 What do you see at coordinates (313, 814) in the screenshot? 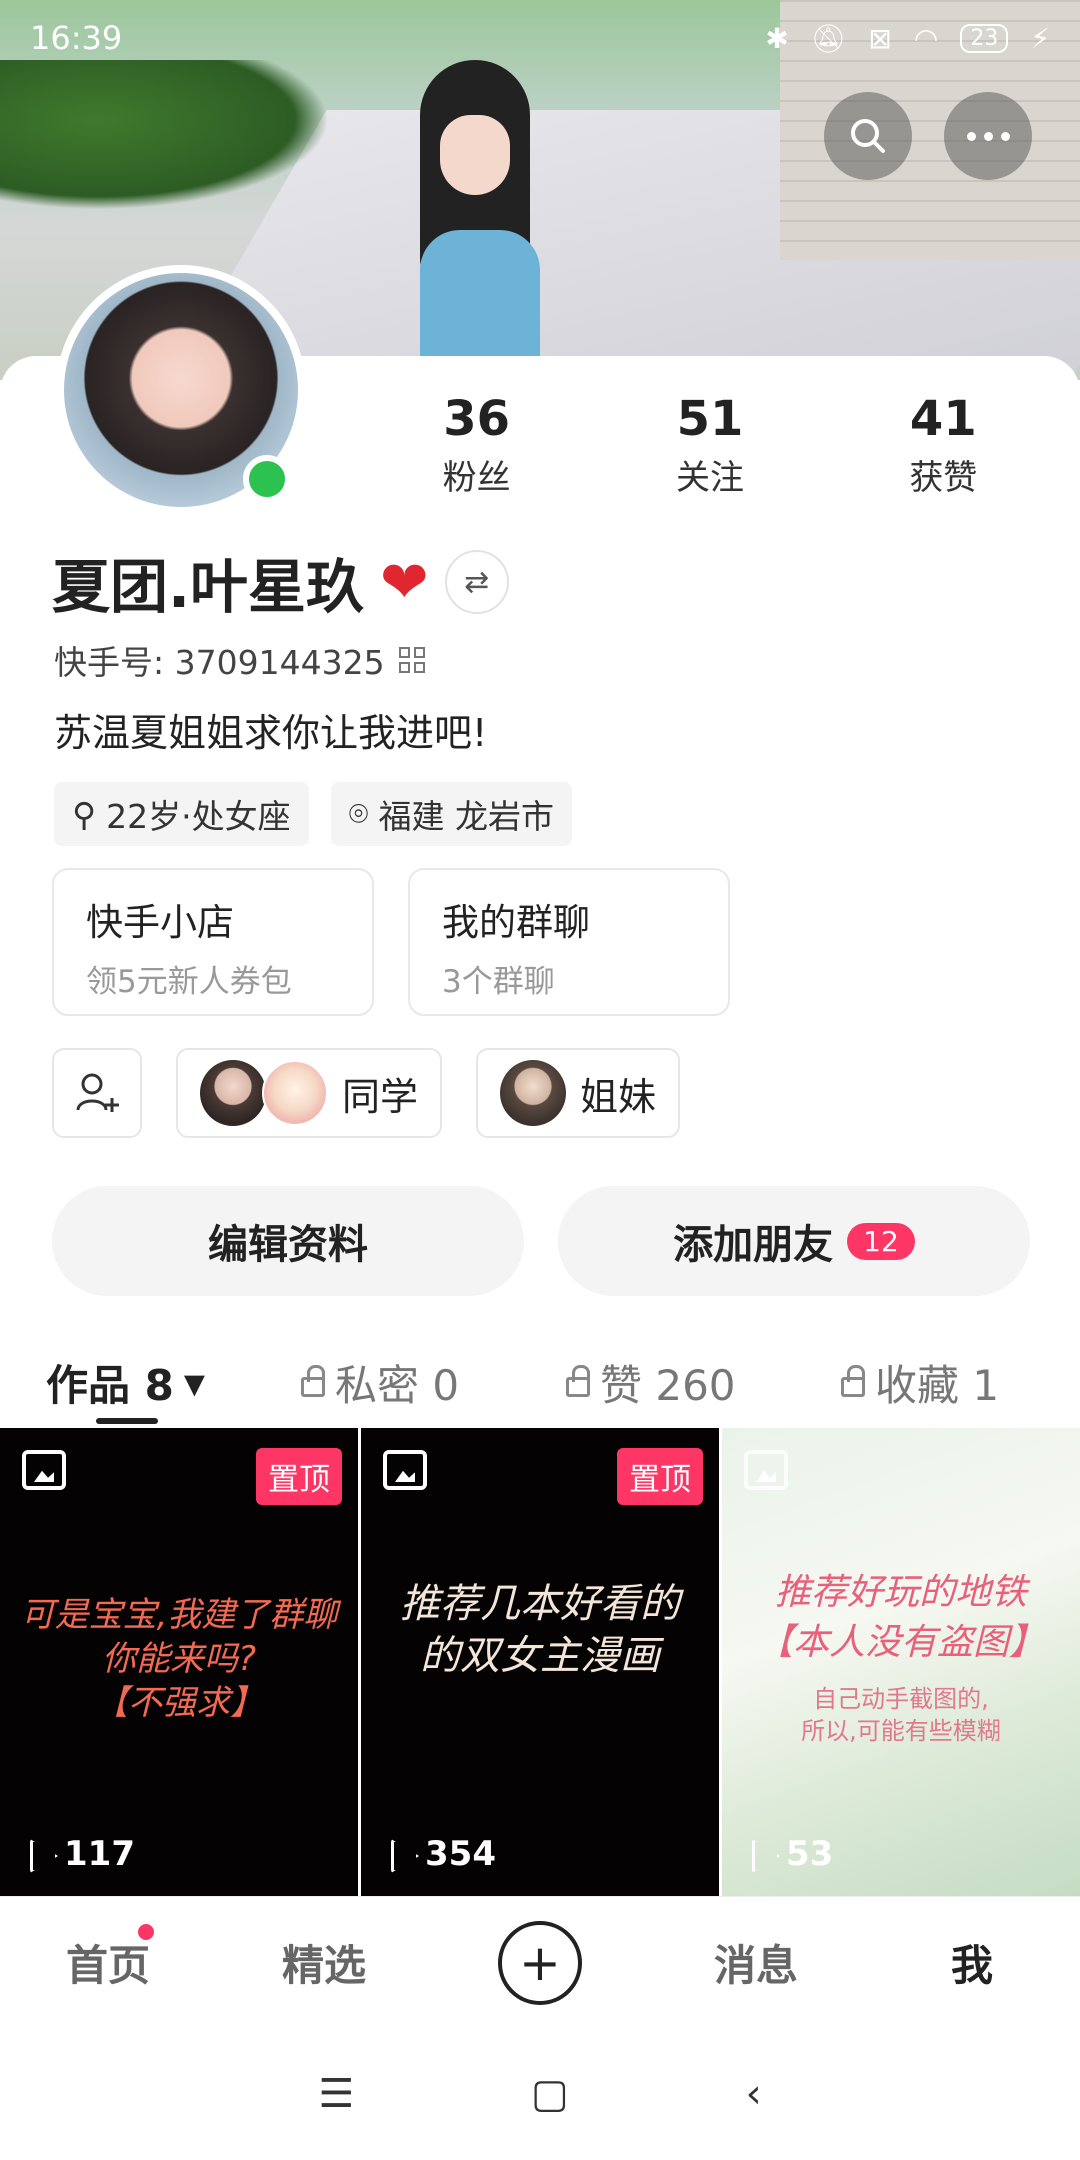
I see `profile-tags: ⚲ 22岁·处女座 ⌾ 福建 龙岩市` at bounding box center [313, 814].